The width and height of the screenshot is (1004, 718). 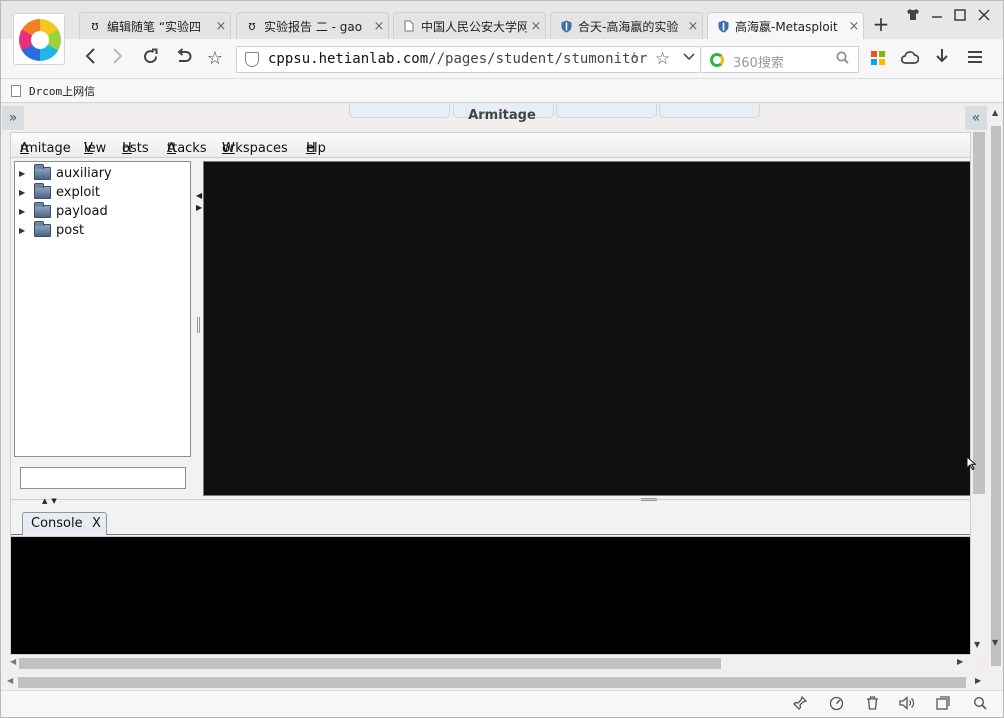 I want to click on menu-label: osts, so click(x=135, y=148).